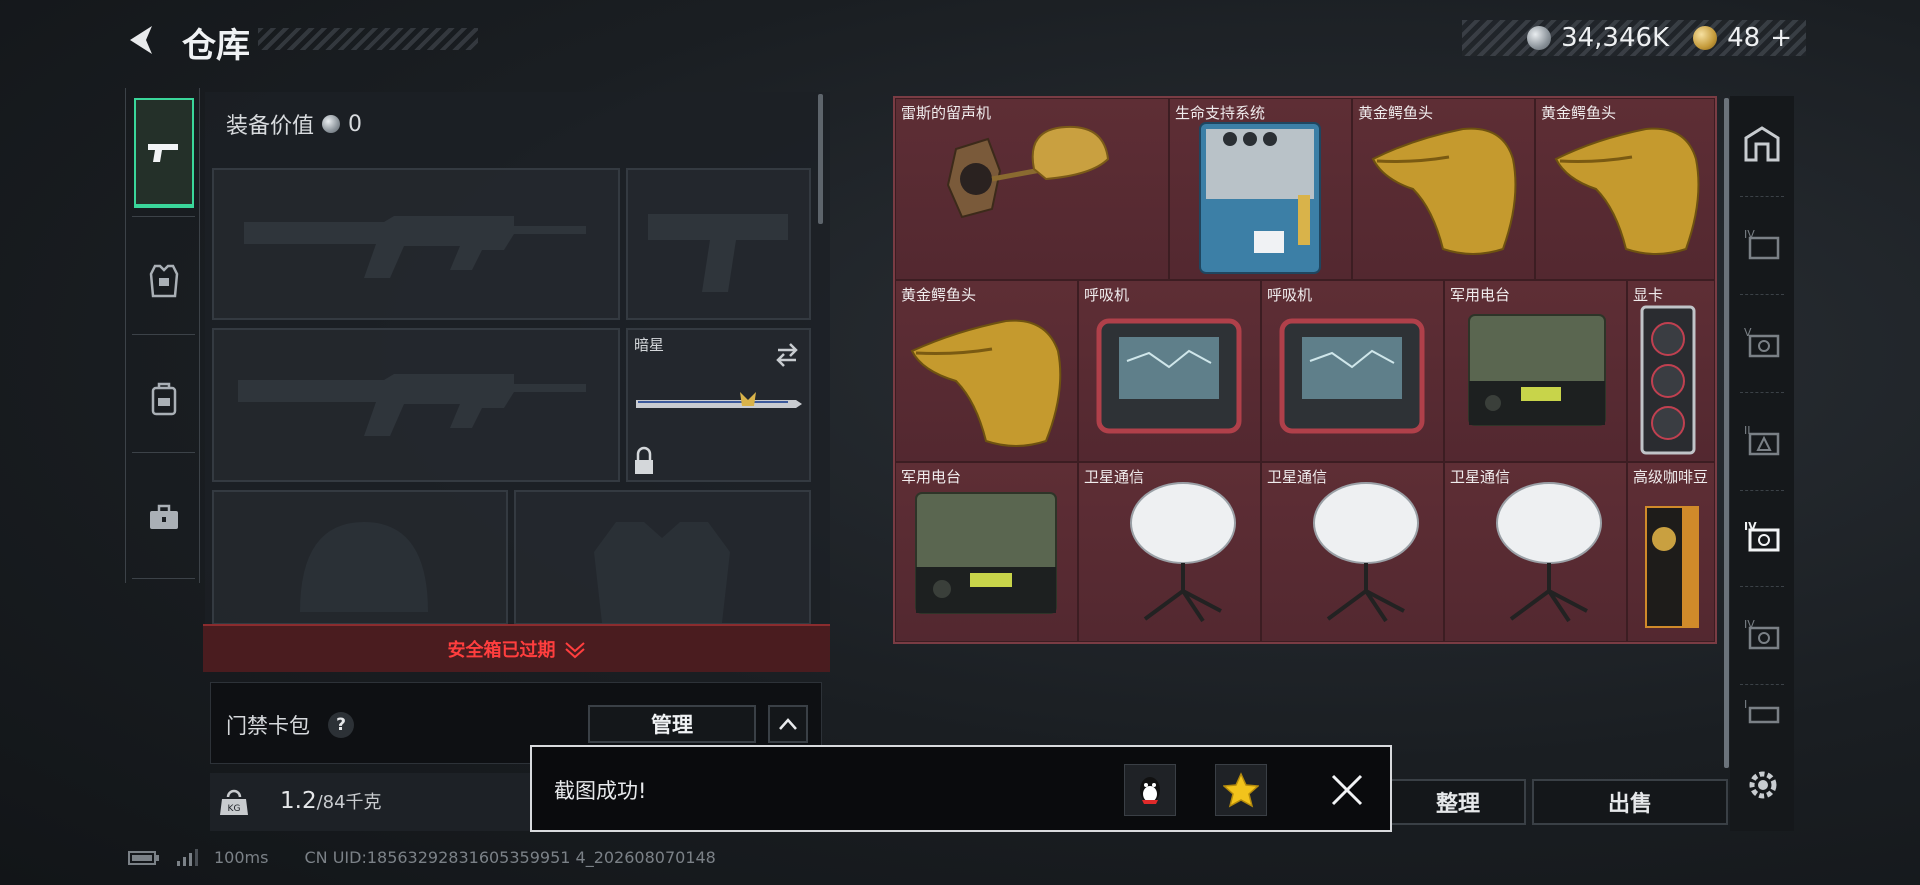 The height and width of the screenshot is (885, 1920). I want to click on backpack-icon, so click(164, 399).